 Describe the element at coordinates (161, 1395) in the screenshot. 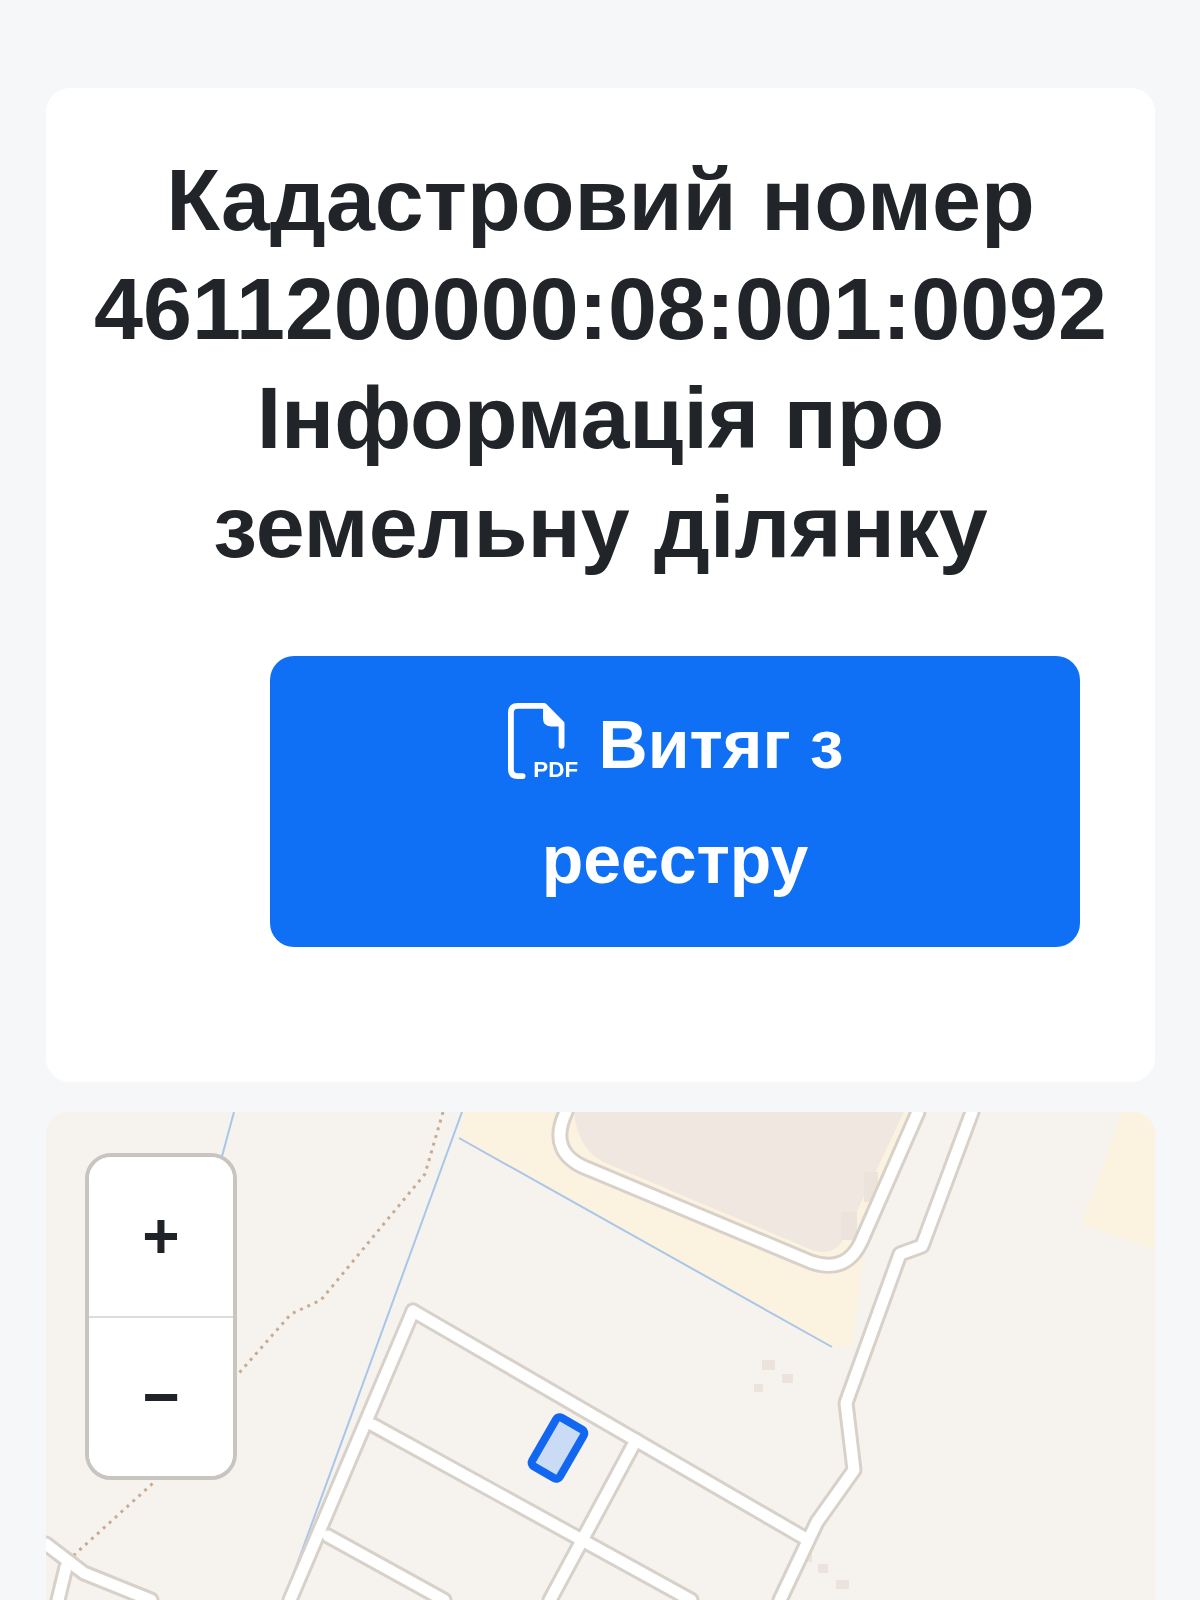

I see `zoom-out-button: −` at that location.